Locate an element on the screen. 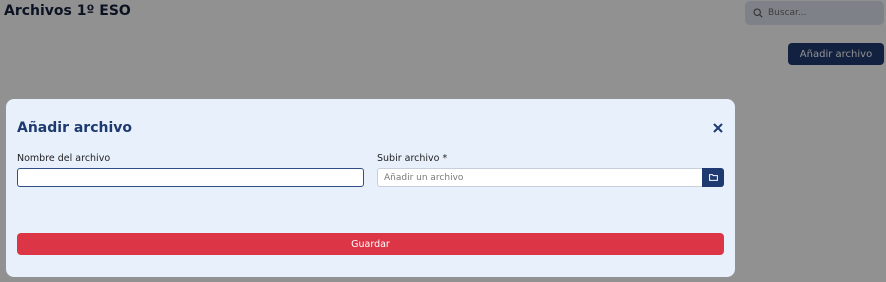  modal-title: Añadir archivo is located at coordinates (75, 128).